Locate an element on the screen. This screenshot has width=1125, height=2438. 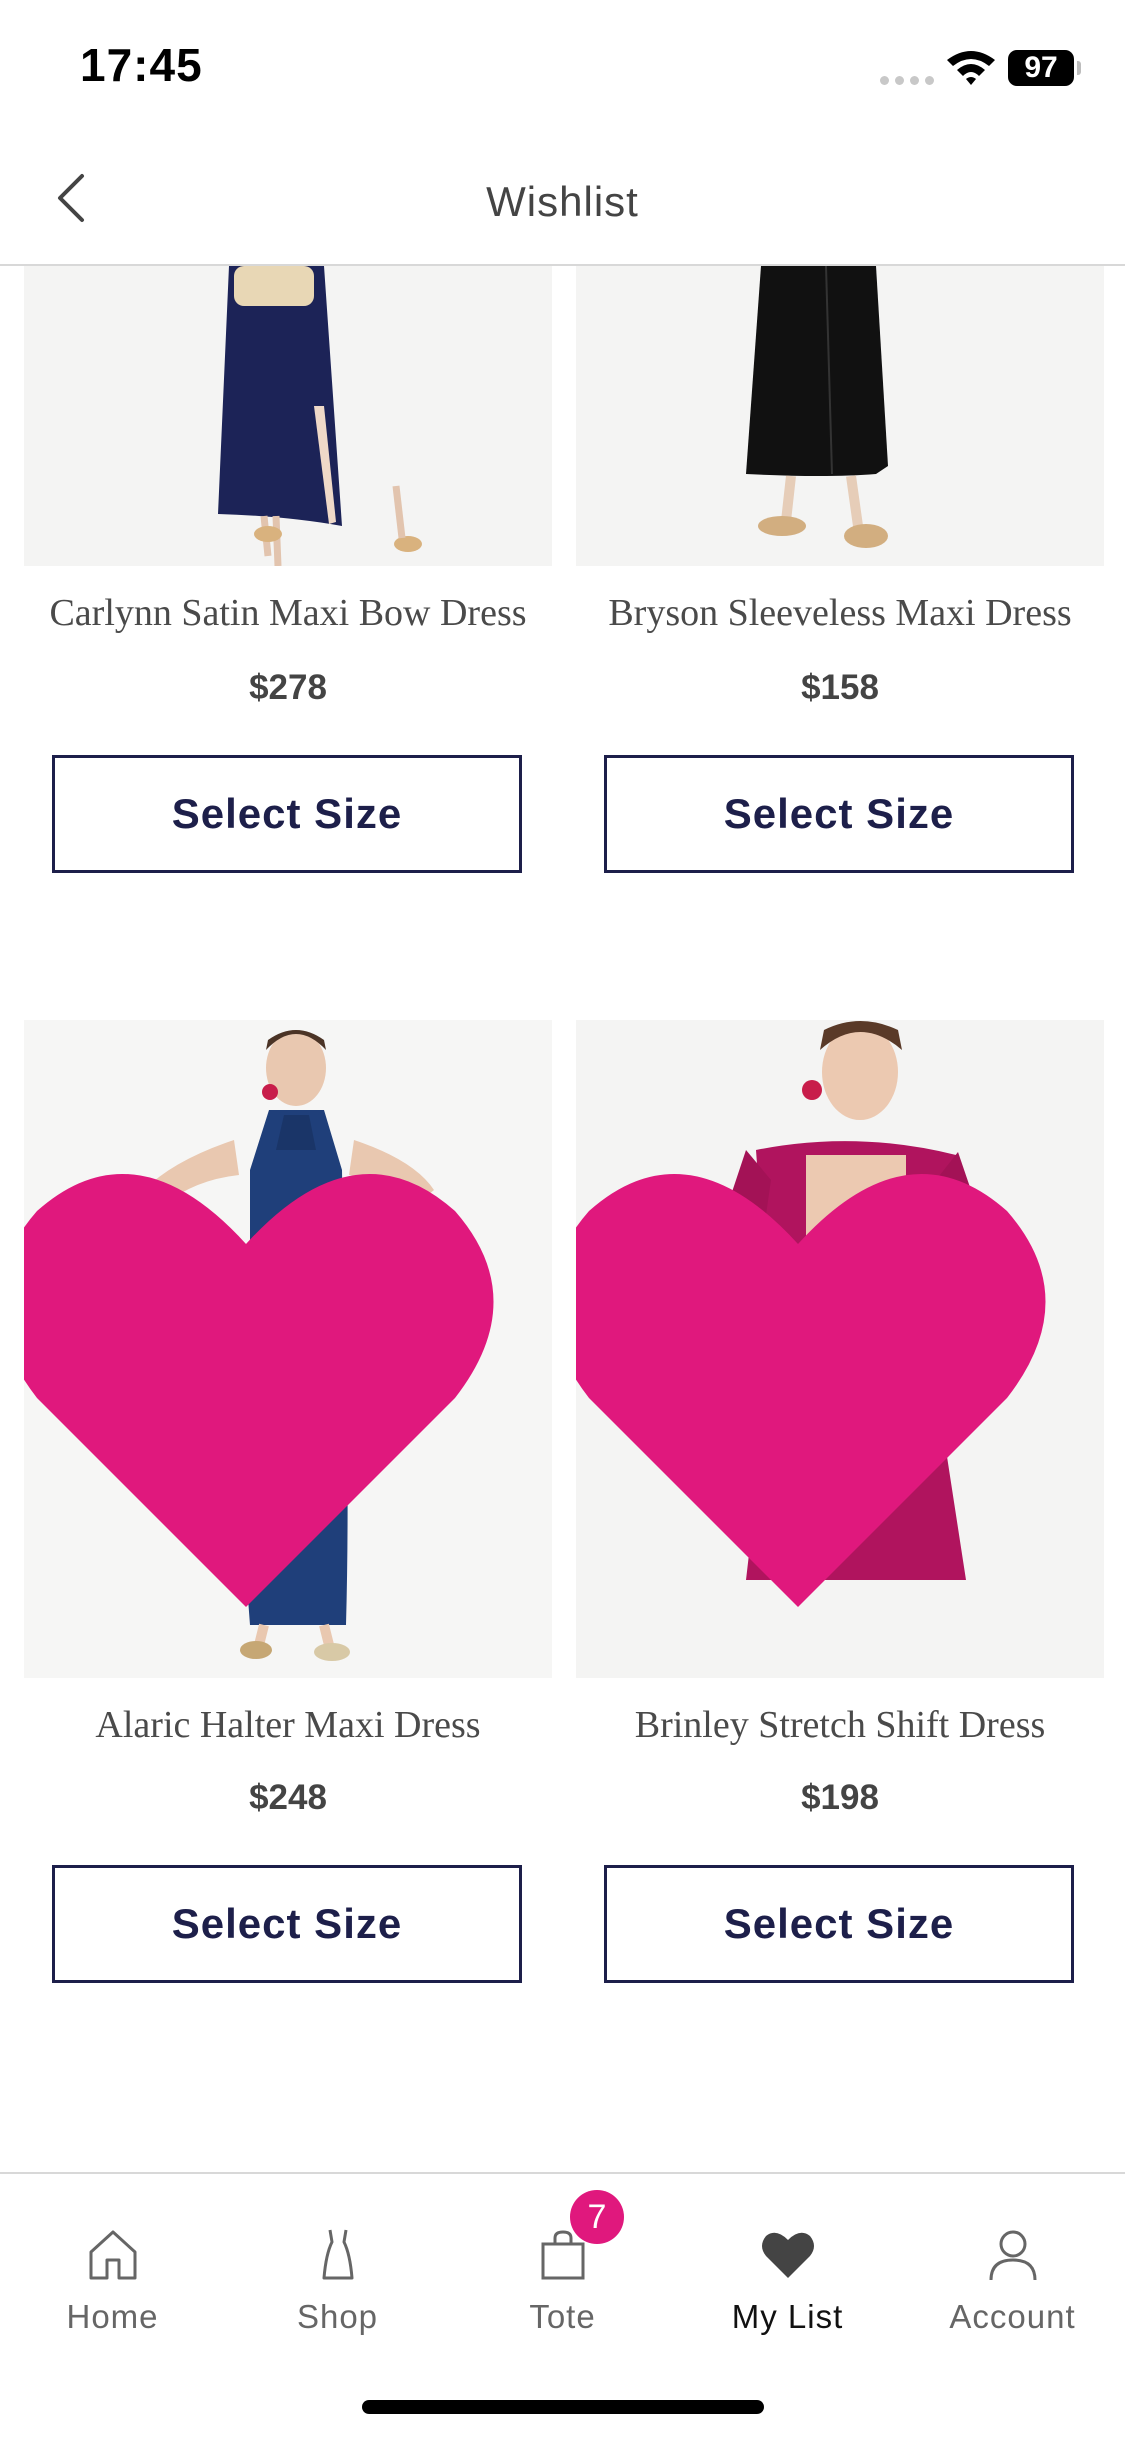
tab-account: Account is located at coordinates (1012, 2280).